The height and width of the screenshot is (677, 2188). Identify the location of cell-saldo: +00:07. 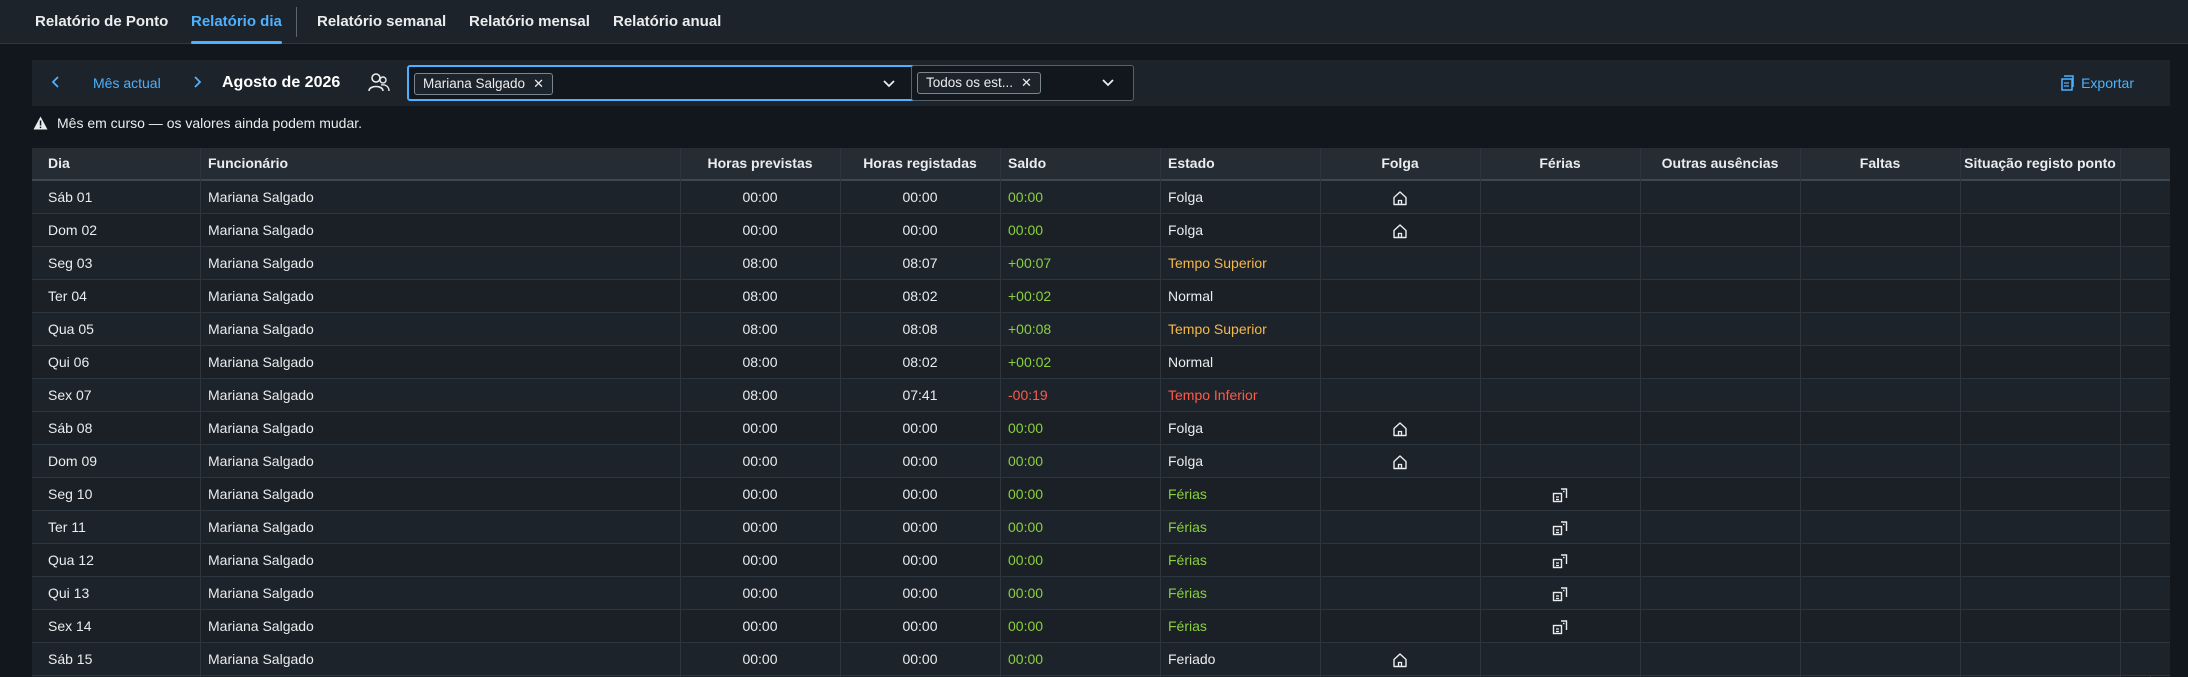
(1030, 263).